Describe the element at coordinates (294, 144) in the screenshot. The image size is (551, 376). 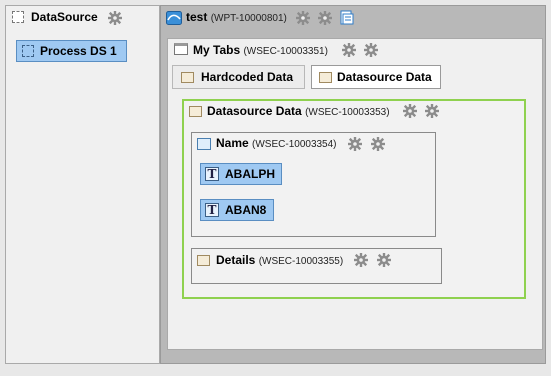
I see `name-section-id: (WSEC-10003354)` at that location.